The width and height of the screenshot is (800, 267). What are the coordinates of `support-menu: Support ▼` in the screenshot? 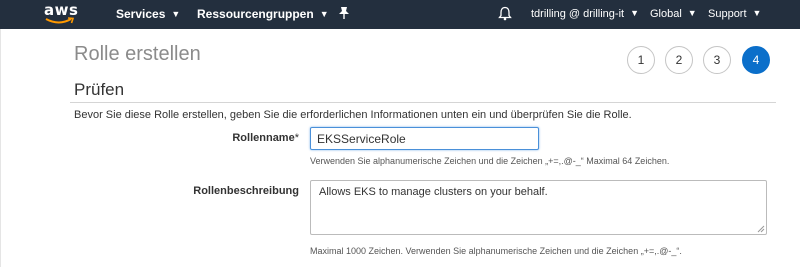 It's located at (734, 14).